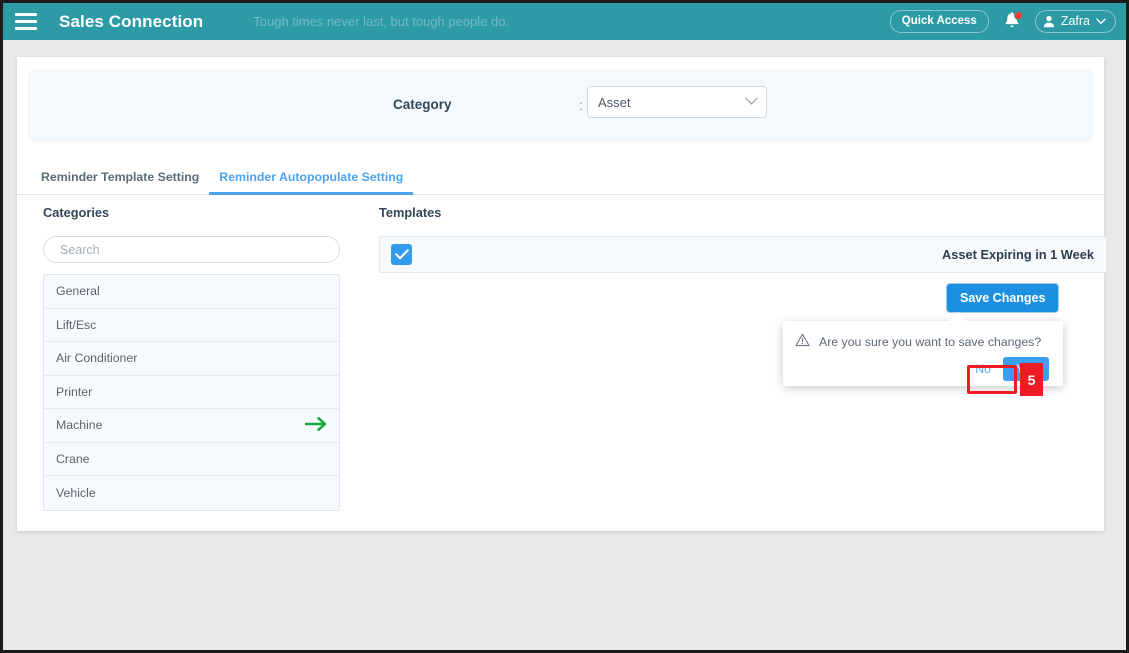  What do you see at coordinates (1049, 21) in the screenshot?
I see `user-avatar-icon` at bounding box center [1049, 21].